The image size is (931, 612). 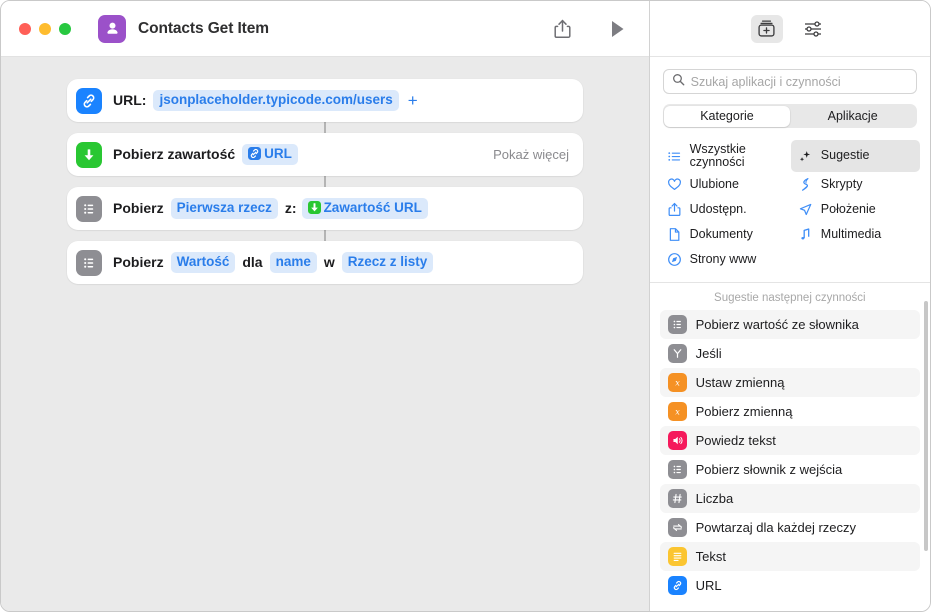 I want to click on category-label: Multimedia, so click(x=851, y=233).